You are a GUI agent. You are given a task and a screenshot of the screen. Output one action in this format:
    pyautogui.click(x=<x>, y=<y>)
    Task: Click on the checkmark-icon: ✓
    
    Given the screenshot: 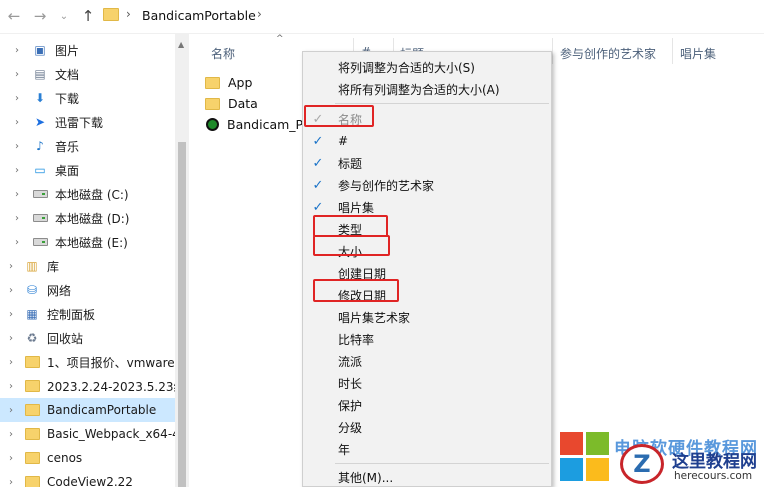 What is the action you would take?
    pyautogui.click(x=318, y=185)
    